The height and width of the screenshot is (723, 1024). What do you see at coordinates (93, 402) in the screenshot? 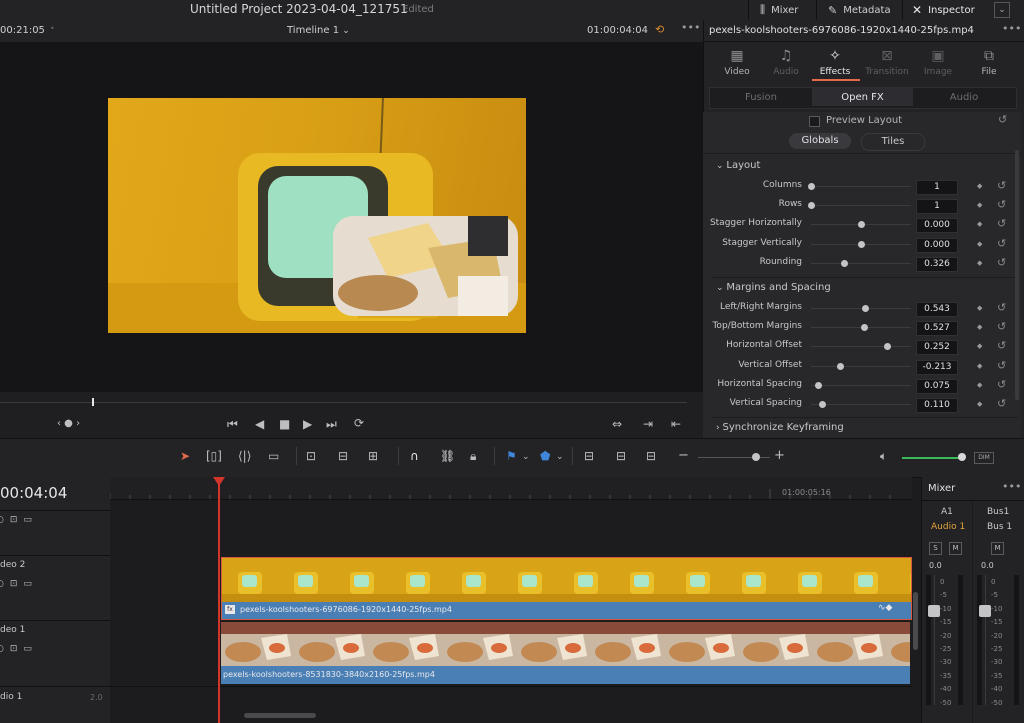
I see `scrubber-handle` at bounding box center [93, 402].